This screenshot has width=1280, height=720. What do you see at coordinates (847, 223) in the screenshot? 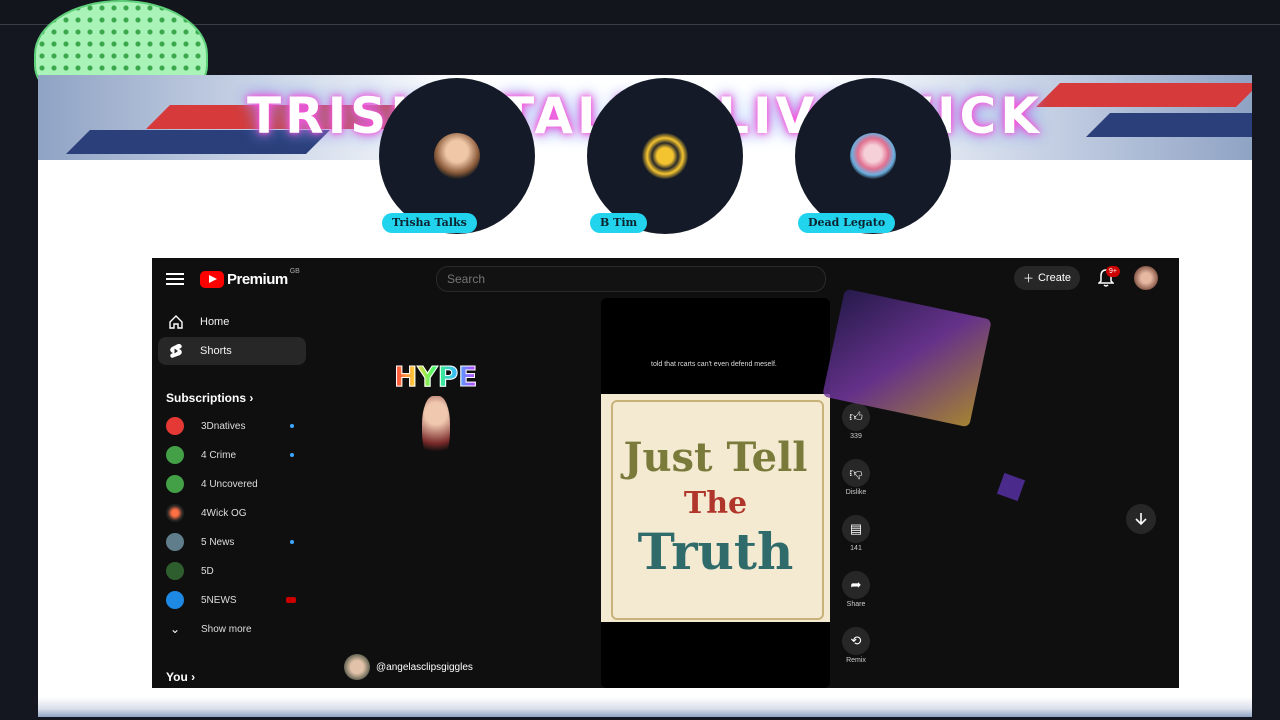
I see `guest-label: Dead Legato` at bounding box center [847, 223].